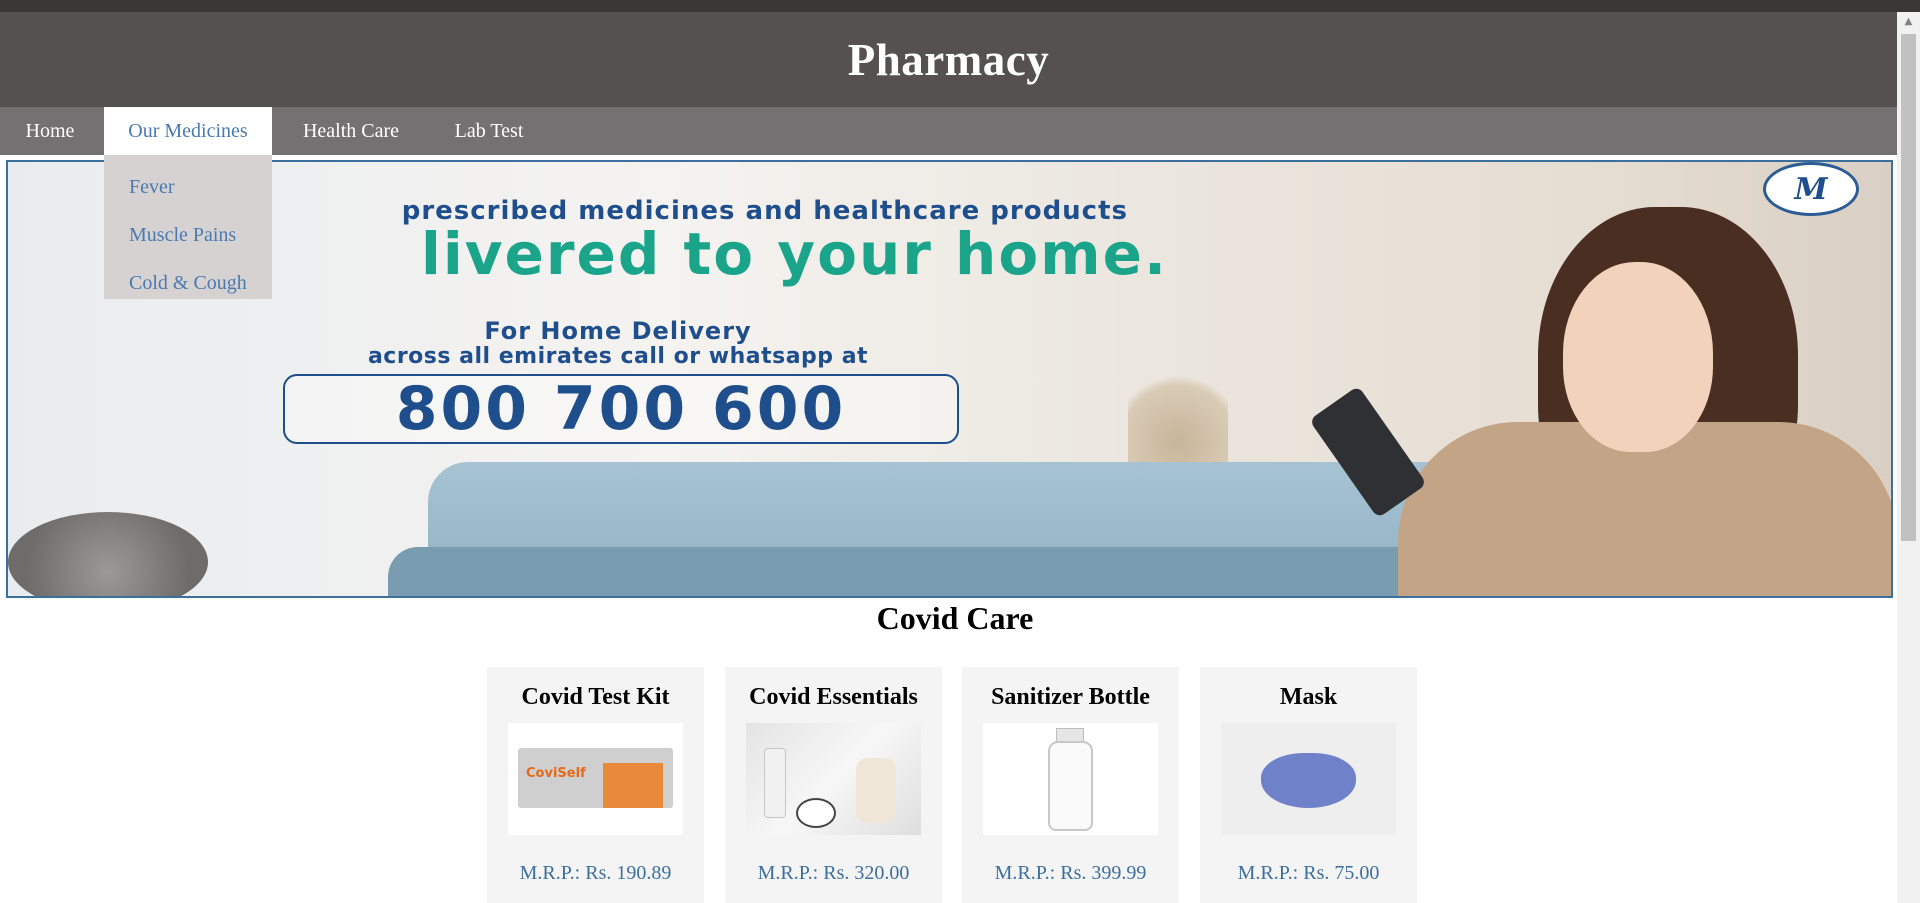 This screenshot has height=903, width=1920. Describe the element at coordinates (1308, 697) in the screenshot. I see `product-name: Mask` at that location.